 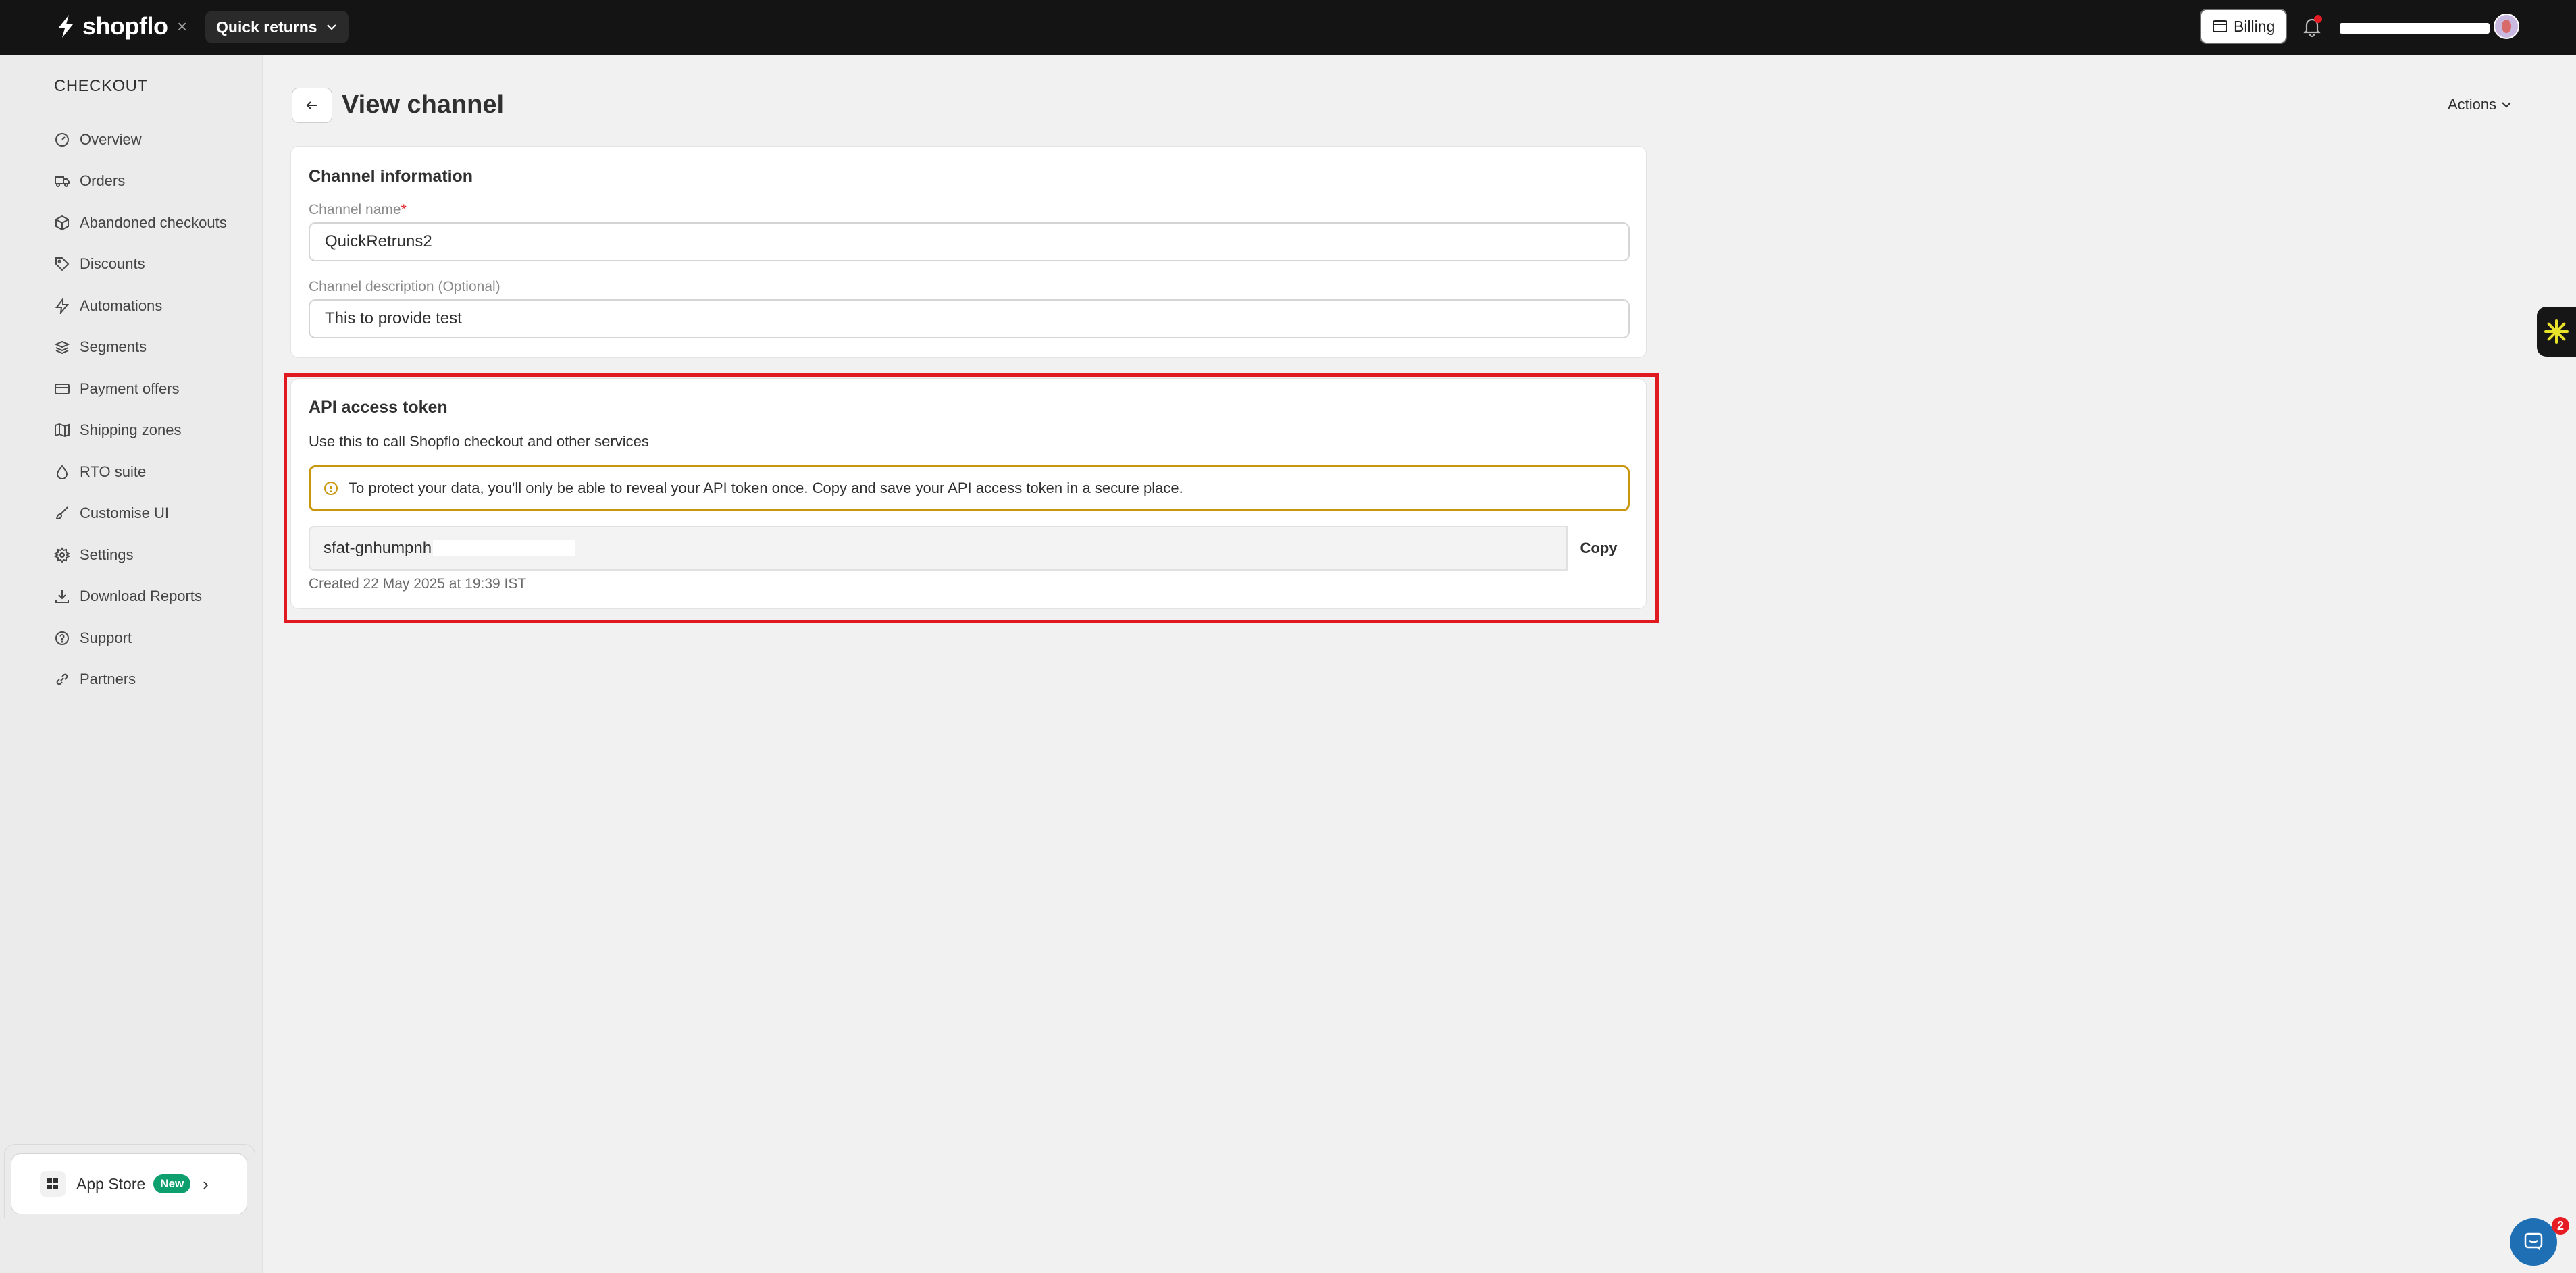 I want to click on truck-icon, so click(x=62, y=182).